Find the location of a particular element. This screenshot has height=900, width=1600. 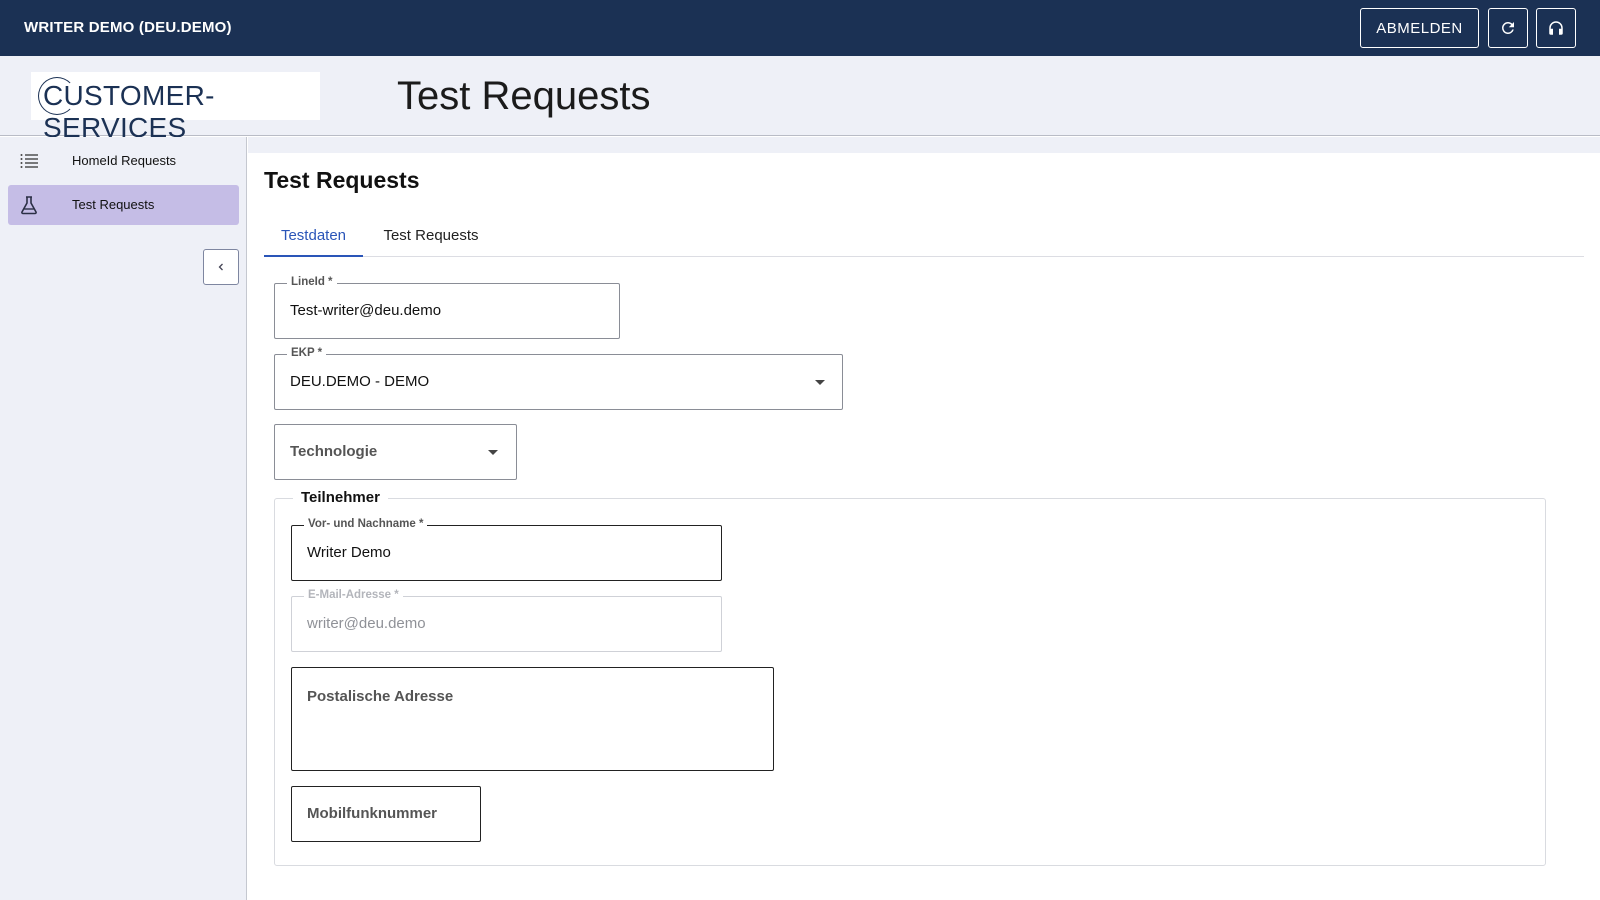

ekp-select: EKP * DEU.DEMO - DEMO is located at coordinates (558, 378).